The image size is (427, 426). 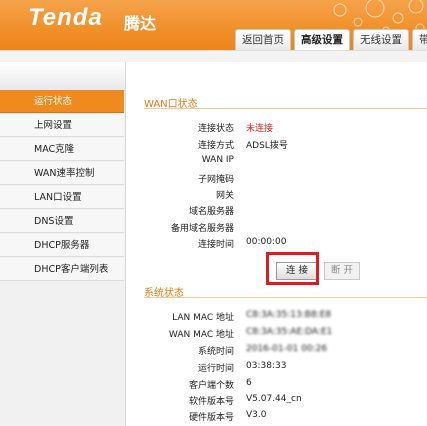 What do you see at coordinates (274, 399) in the screenshot?
I see `software-version-value: V5.07.44_cn` at bounding box center [274, 399].